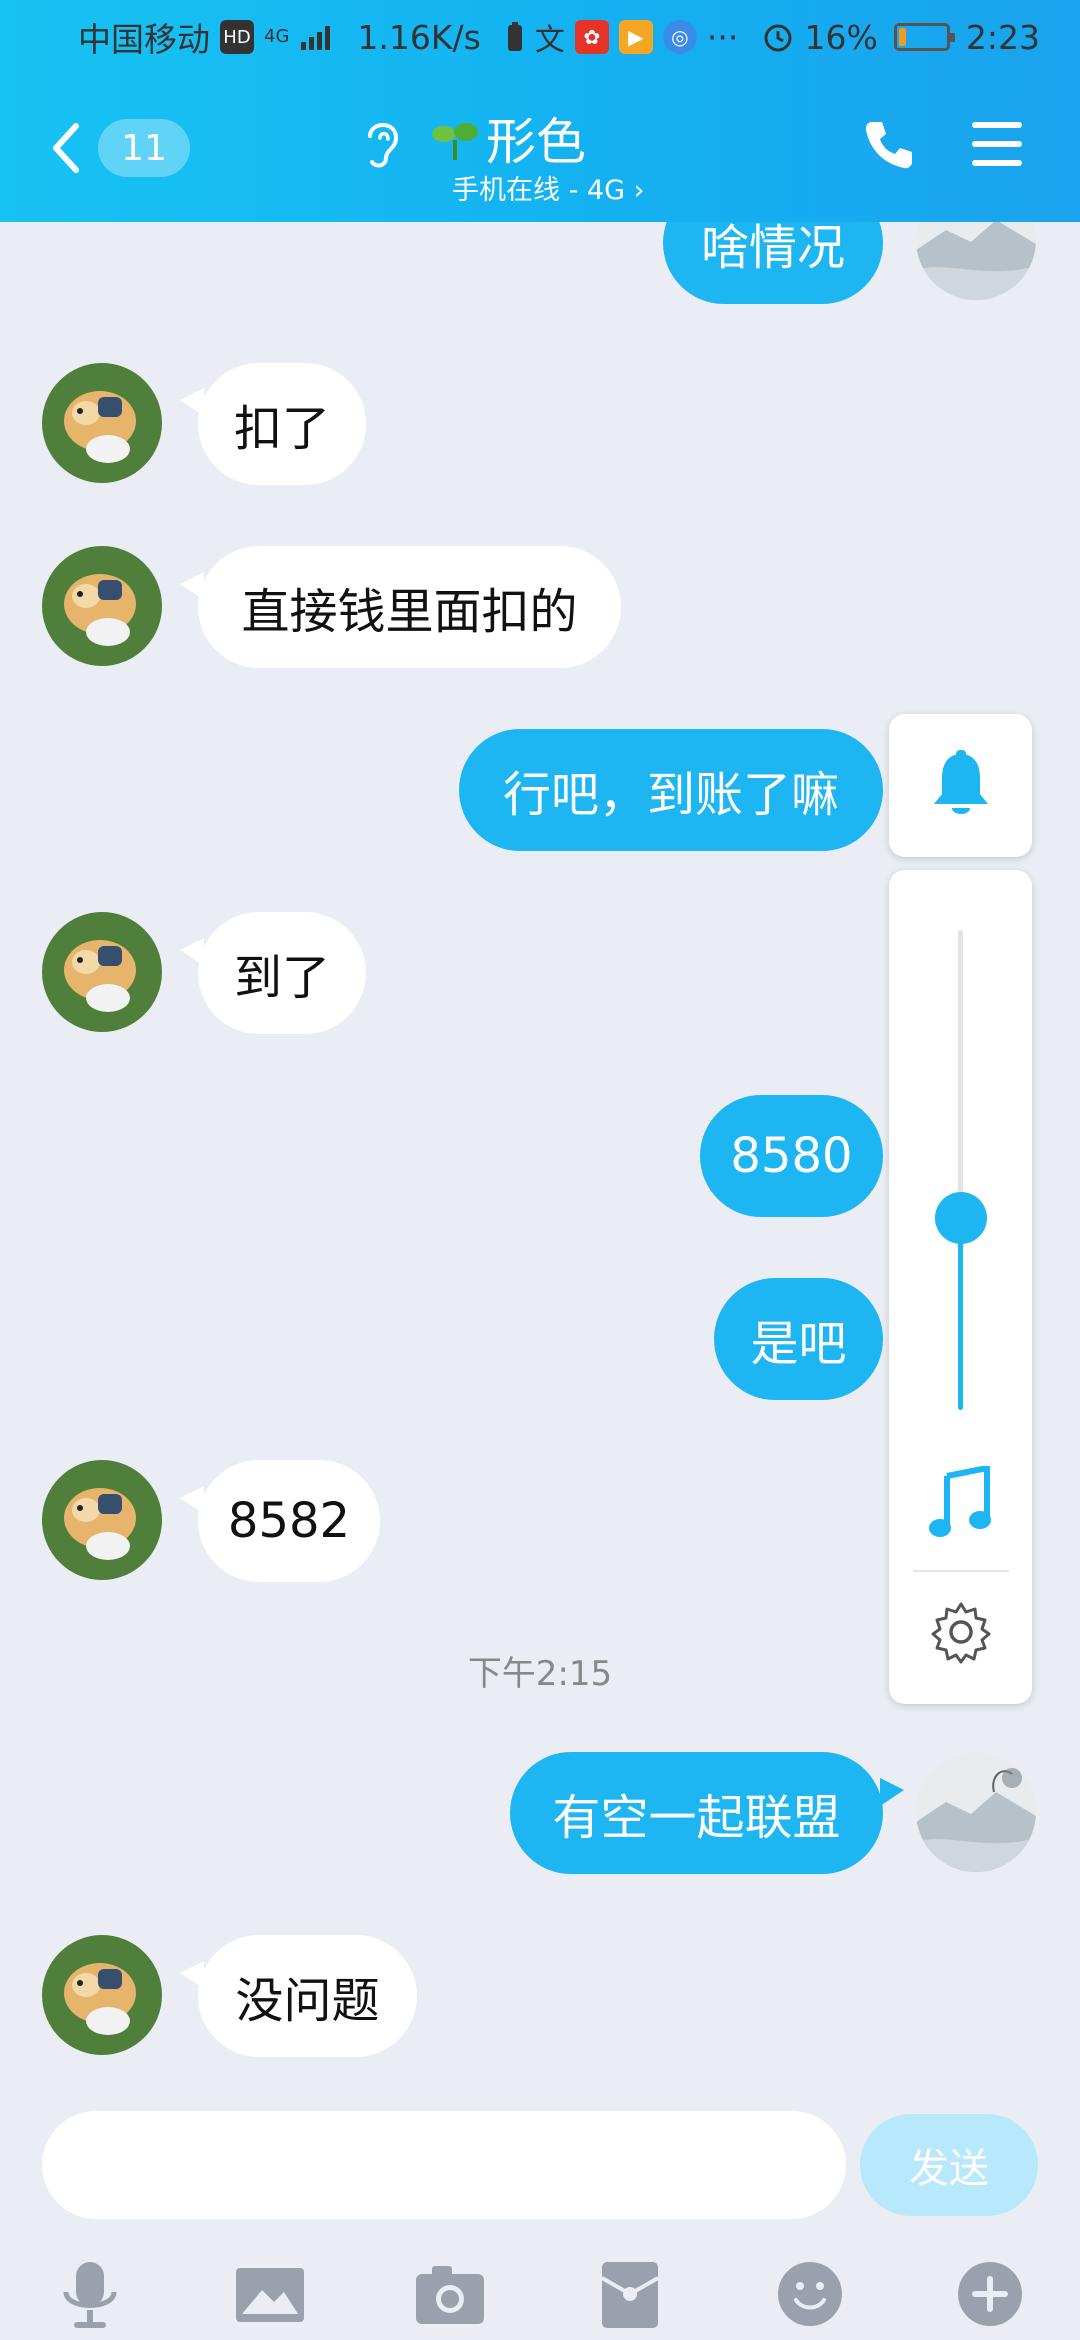  I want to click on bell-icon, so click(960, 781).